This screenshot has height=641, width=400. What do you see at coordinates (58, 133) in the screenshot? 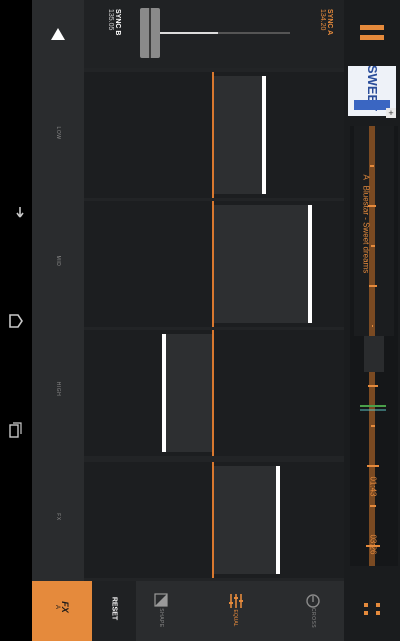
I see `pad-label-low: LOW` at bounding box center [58, 133].